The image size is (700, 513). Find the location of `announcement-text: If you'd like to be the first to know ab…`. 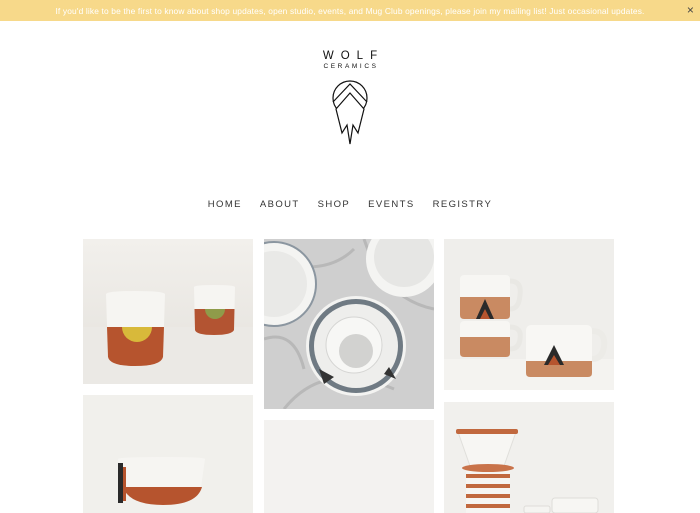

announcement-text: If you'd like to be the first to know ab… is located at coordinates (350, 10).